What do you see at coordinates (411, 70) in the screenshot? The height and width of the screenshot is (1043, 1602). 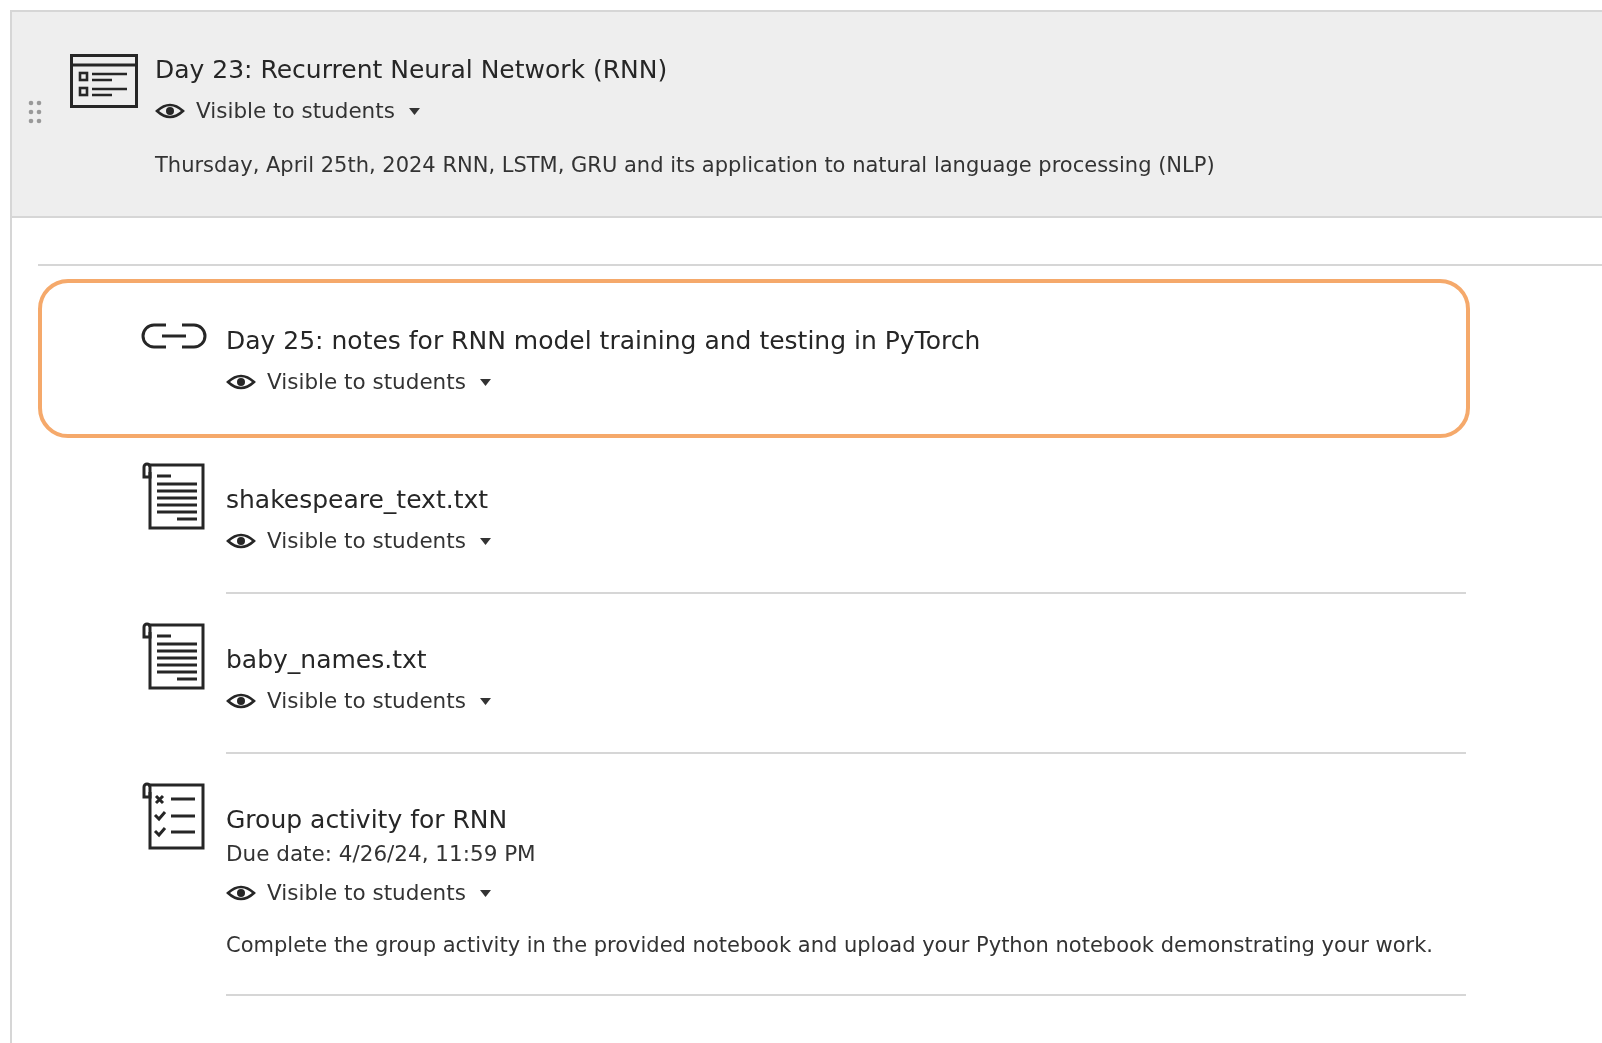 I see `section-title: Day 23: Recurrent Neural Network (RNN)` at bounding box center [411, 70].